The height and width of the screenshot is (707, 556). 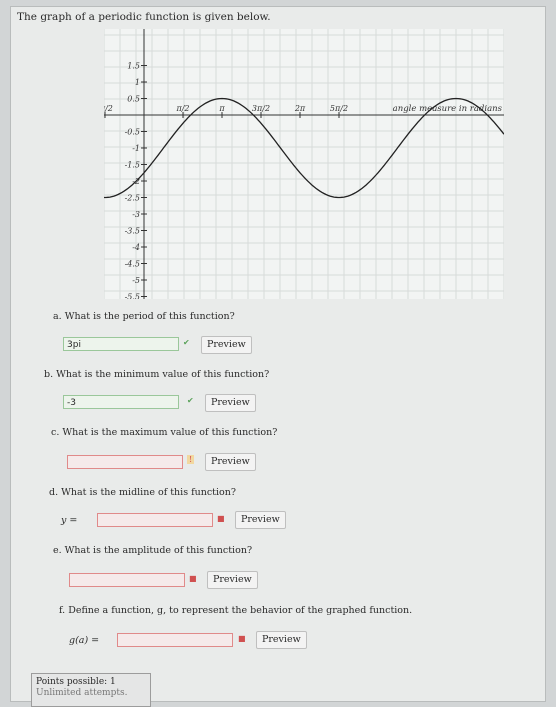 I want to click on x-tick-label: 2π, so click(x=300, y=108).